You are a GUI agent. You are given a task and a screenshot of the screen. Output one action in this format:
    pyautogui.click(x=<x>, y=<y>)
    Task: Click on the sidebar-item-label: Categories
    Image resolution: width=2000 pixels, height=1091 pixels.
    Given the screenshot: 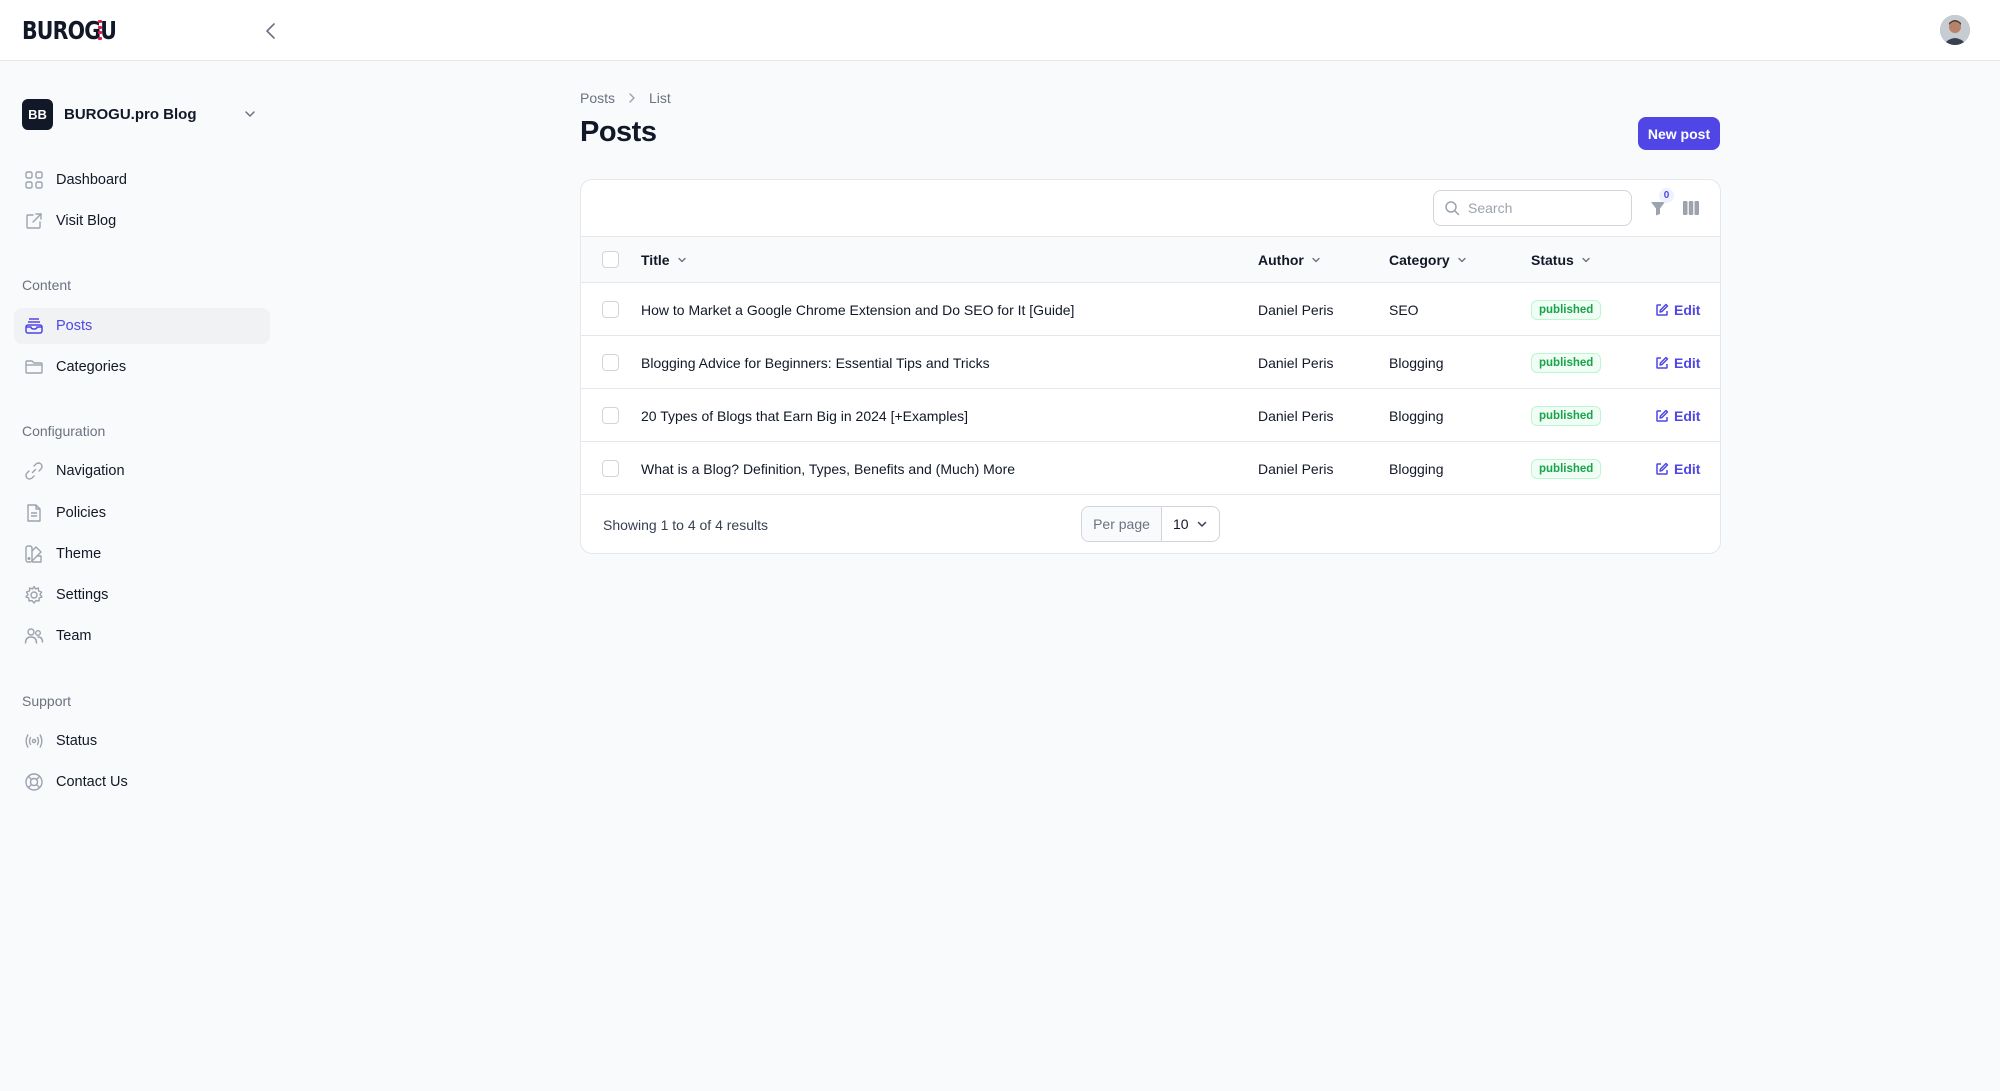 What is the action you would take?
    pyautogui.click(x=91, y=367)
    